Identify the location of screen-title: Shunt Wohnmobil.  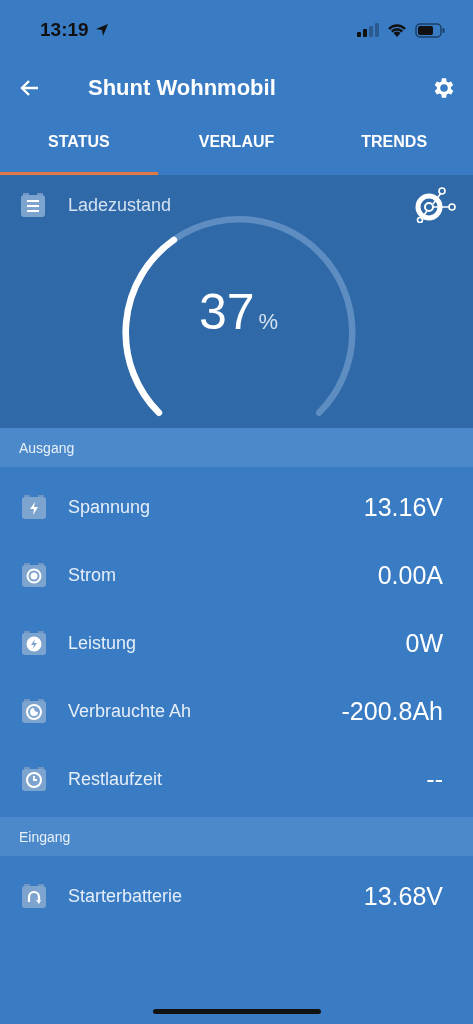
(182, 87).